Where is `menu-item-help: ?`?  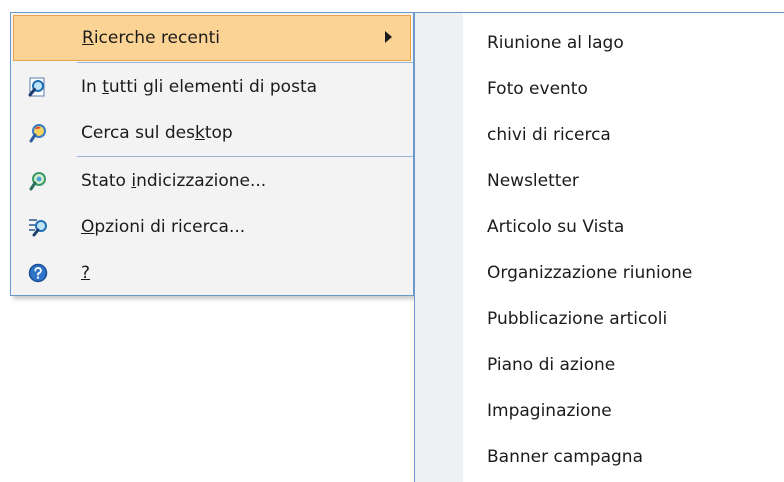 menu-item-help: ? is located at coordinates (212, 273).